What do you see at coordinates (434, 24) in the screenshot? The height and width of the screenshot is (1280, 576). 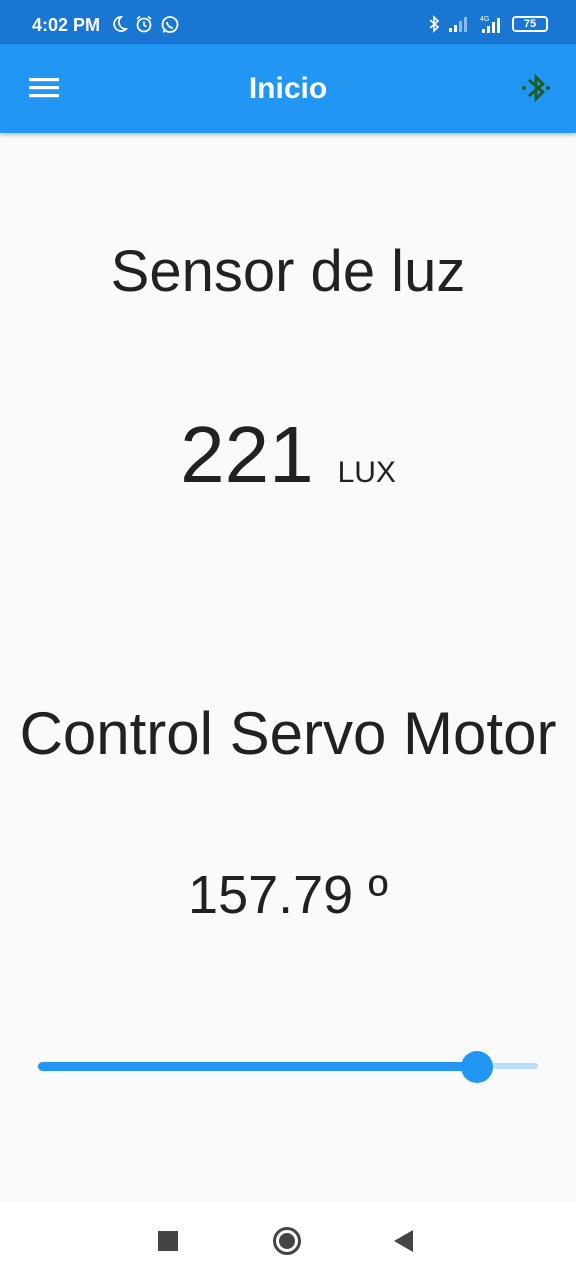 I see `bluetooth-icon` at bounding box center [434, 24].